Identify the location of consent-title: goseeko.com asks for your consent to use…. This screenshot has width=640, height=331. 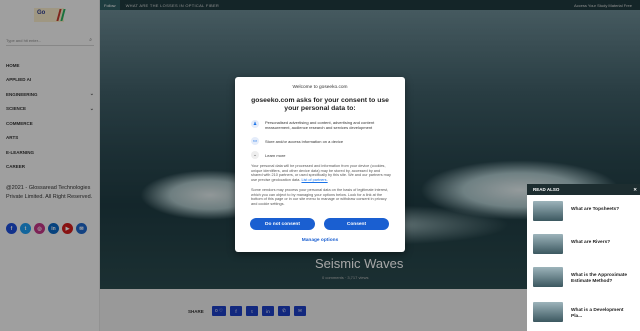
(320, 104).